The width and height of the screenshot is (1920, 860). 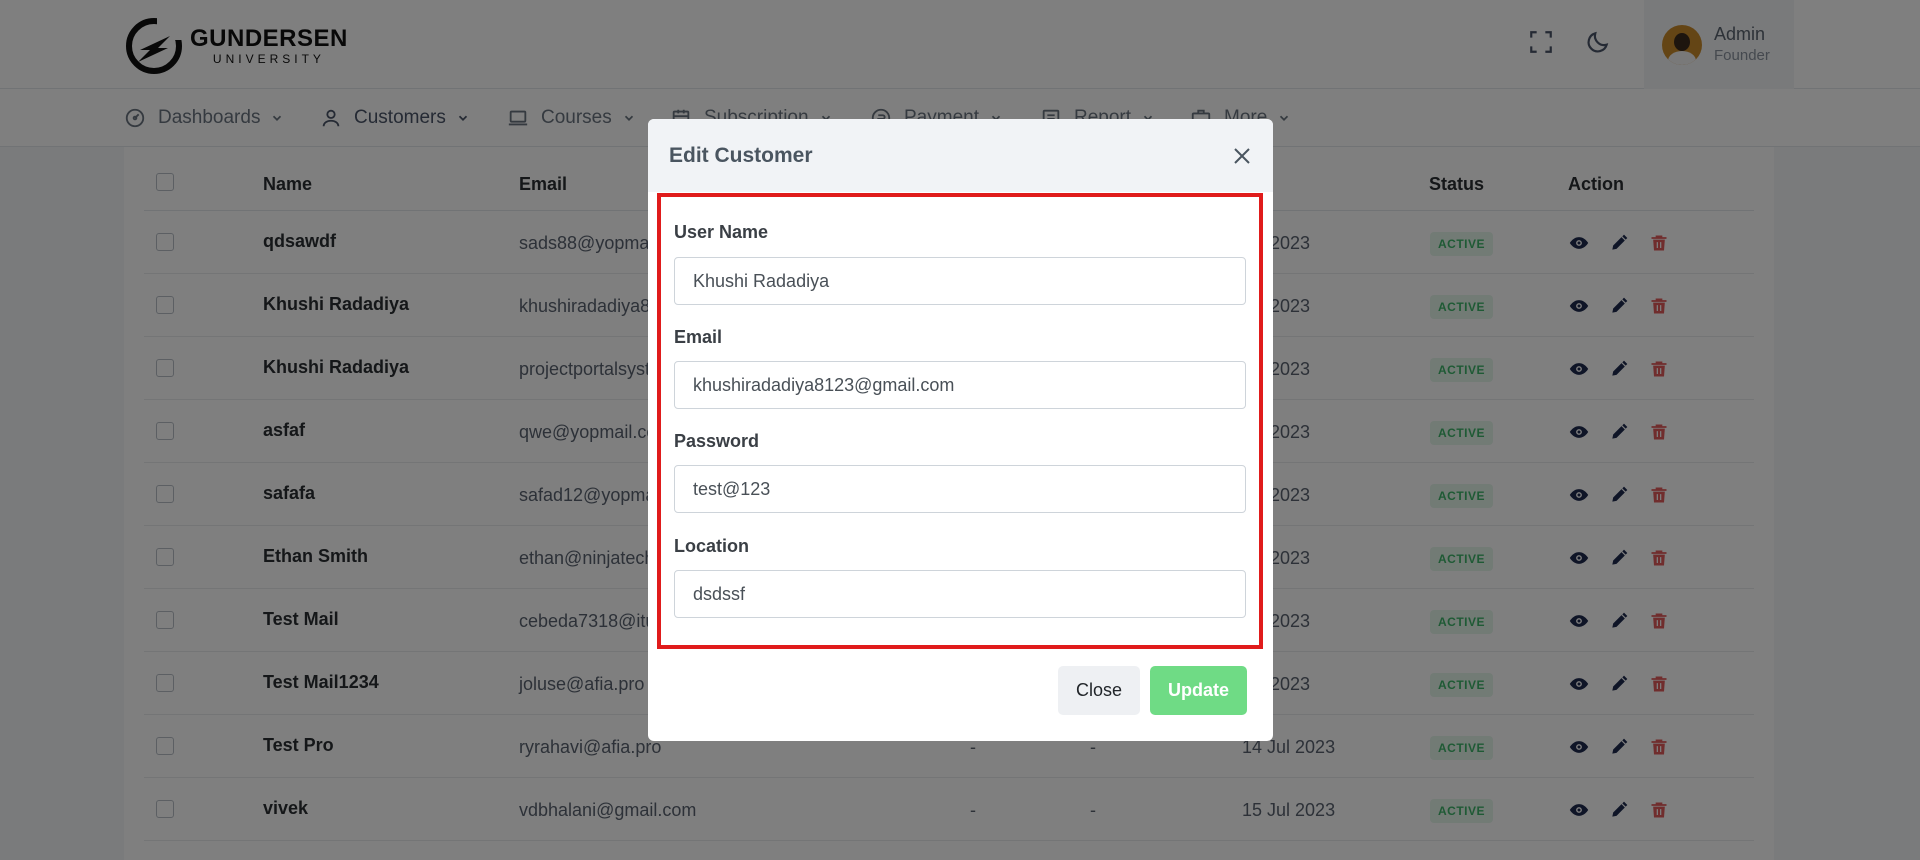 I want to click on close-icon, so click(x=1242, y=156).